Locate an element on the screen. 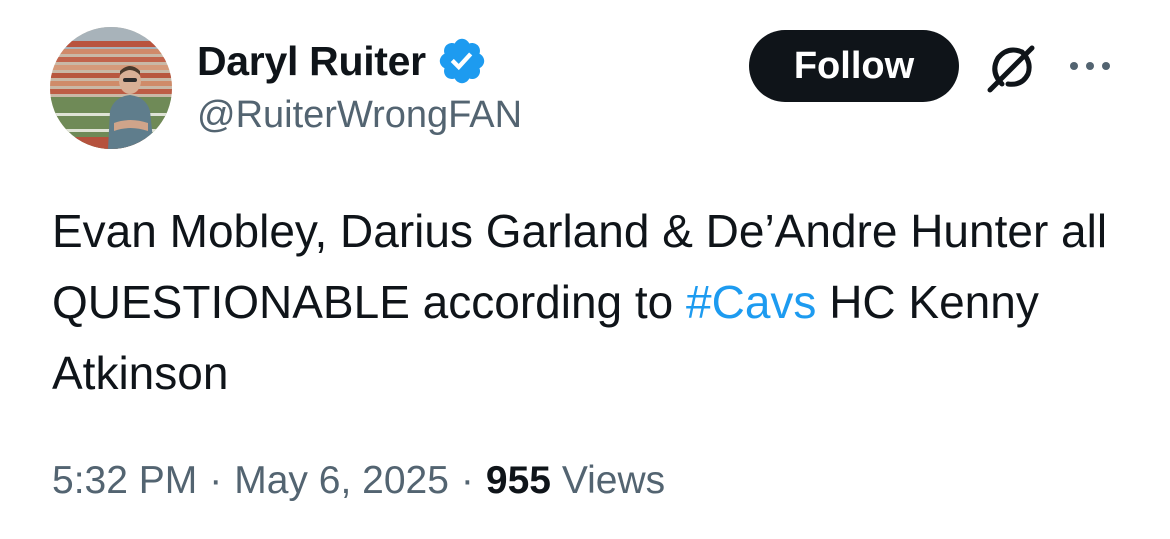 This screenshot has width=1170, height=539. tweet-meta: 5:32 PM · May 6, 2025 · 955 Views is located at coordinates (358, 481).